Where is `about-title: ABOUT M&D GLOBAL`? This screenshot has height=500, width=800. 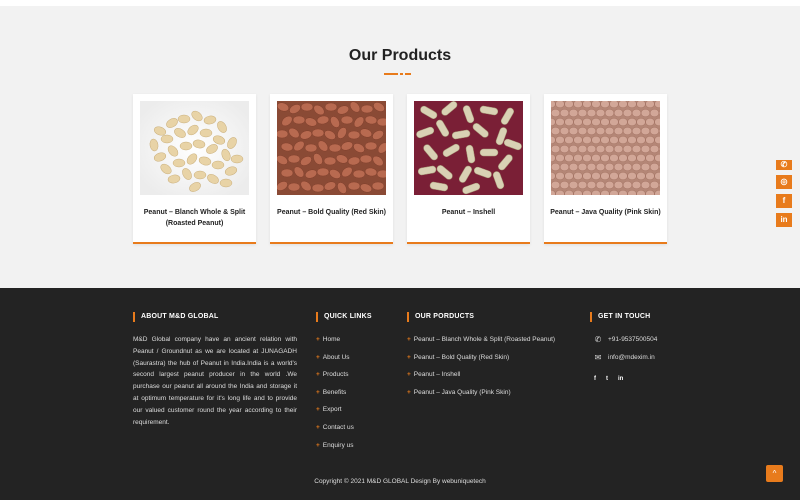
about-title: ABOUT M&D GLOBAL is located at coordinates (175, 317).